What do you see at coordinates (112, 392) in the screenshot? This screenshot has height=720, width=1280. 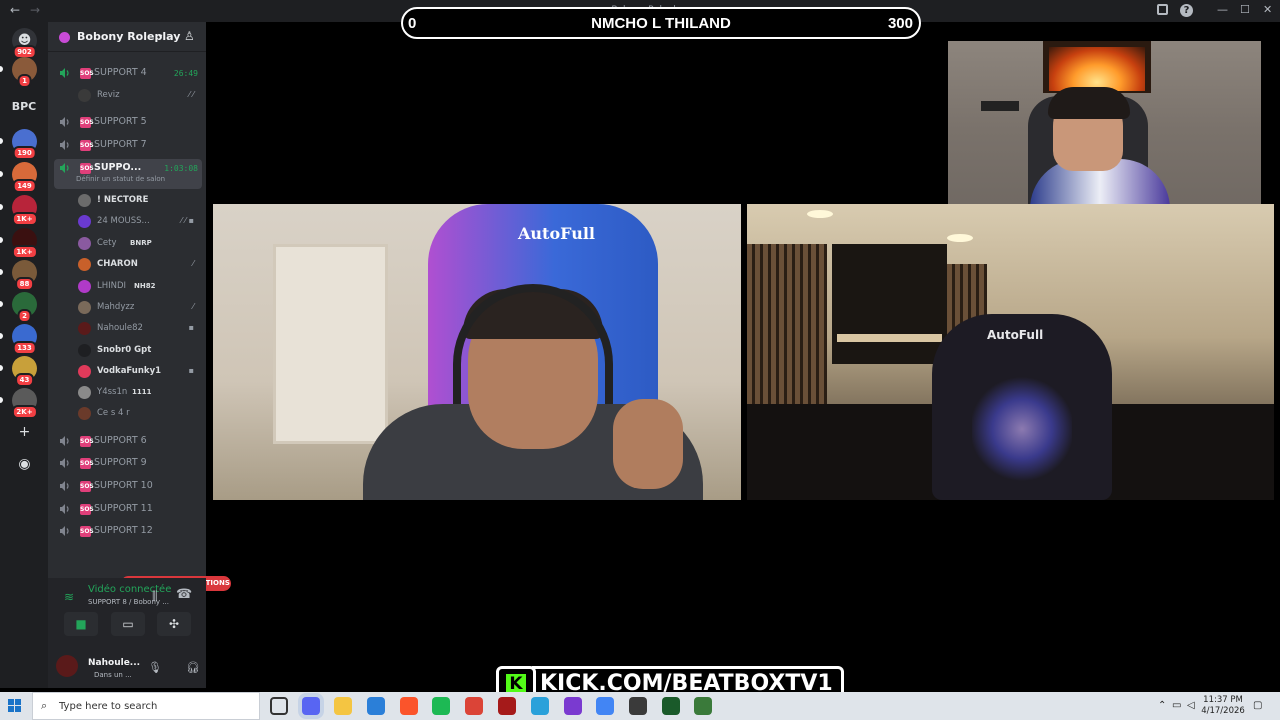 I see `user-name: Y4ss1n` at bounding box center [112, 392].